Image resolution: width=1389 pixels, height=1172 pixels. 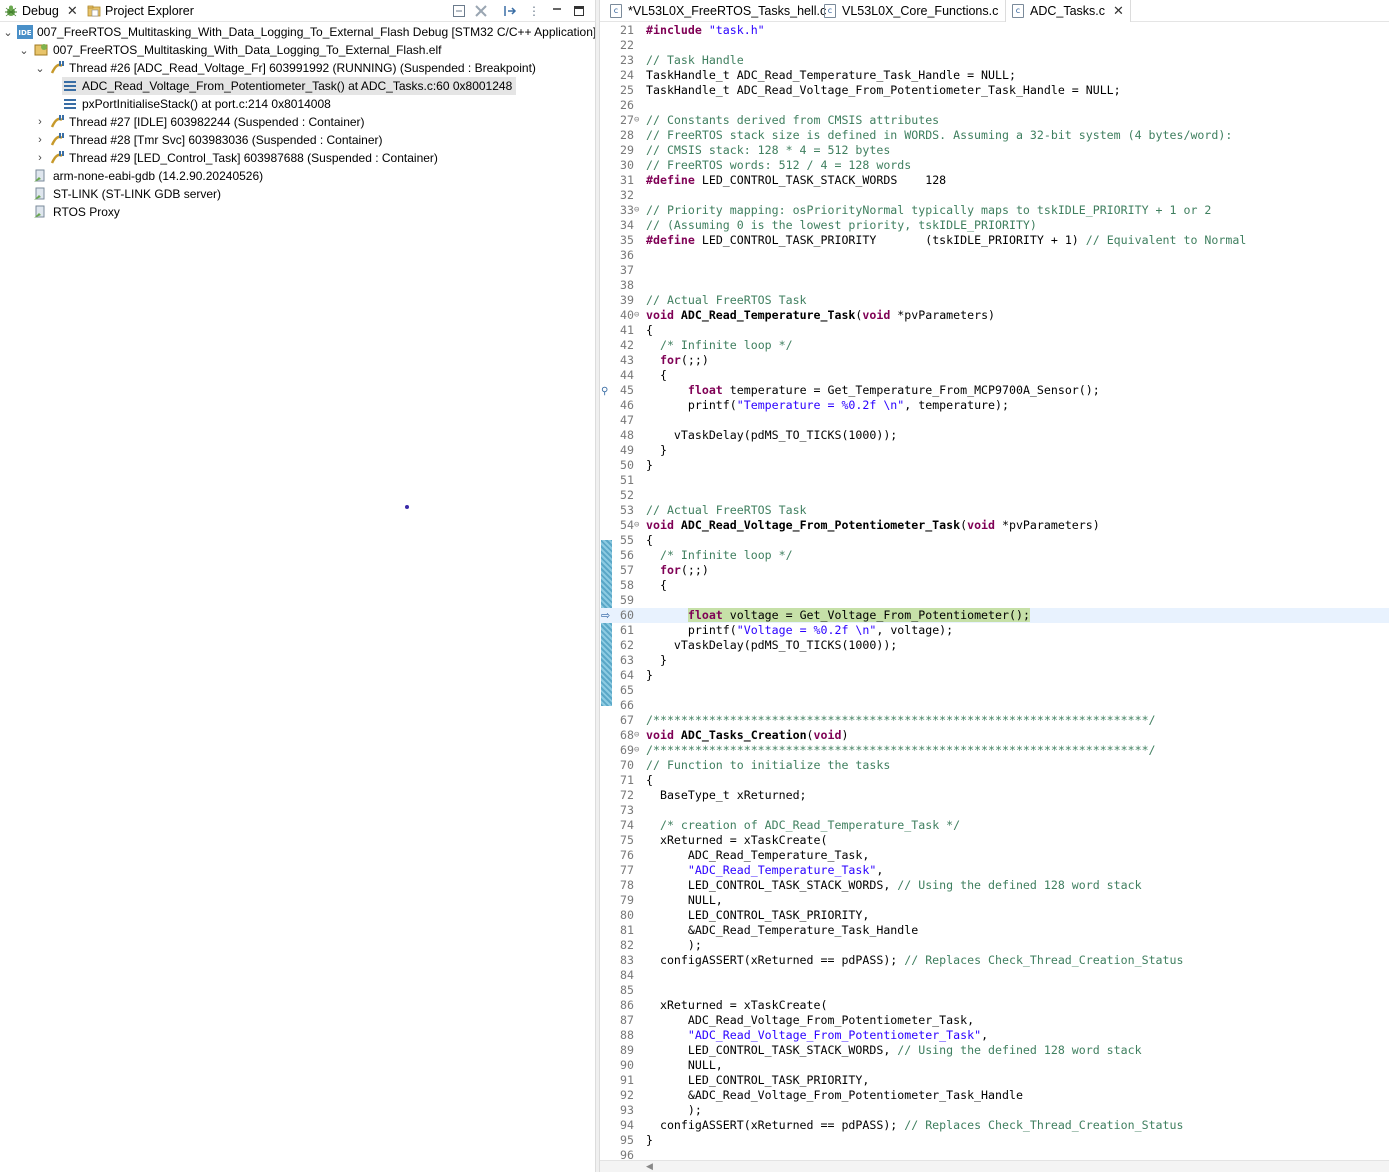 I want to click on breakpoint-icon: ⚲, so click(x=604, y=391).